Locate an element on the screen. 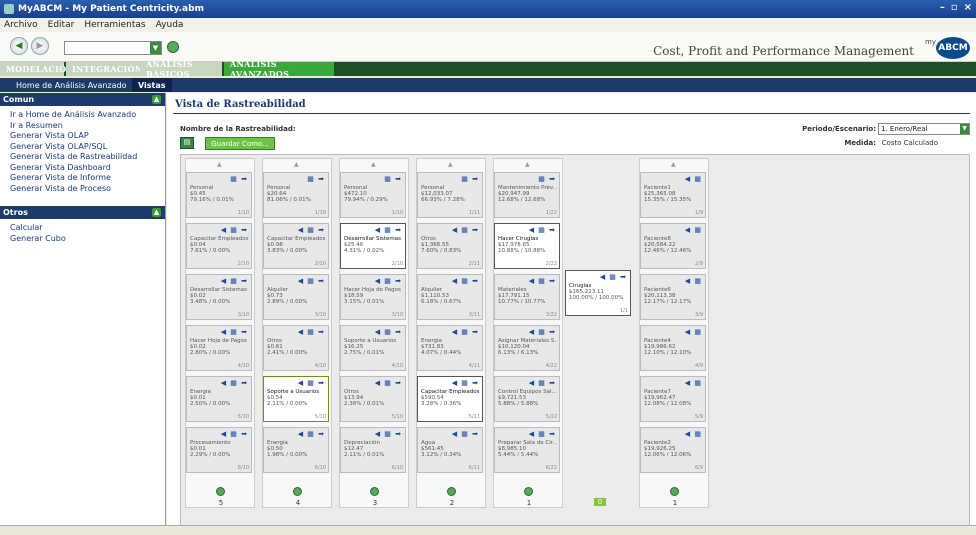  sidebar-item: Generar Vista de Rastreabilidad is located at coordinates (87, 157).